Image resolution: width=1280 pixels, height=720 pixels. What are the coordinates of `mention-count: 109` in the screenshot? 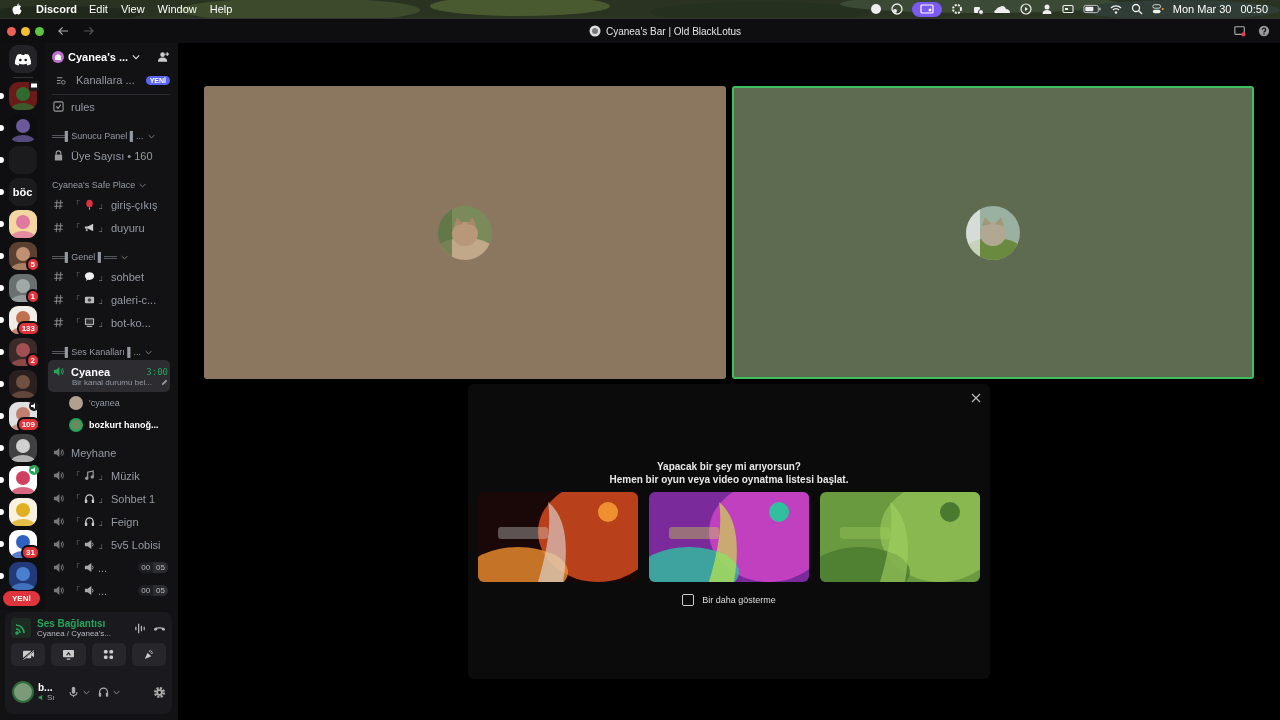 It's located at (28, 424).